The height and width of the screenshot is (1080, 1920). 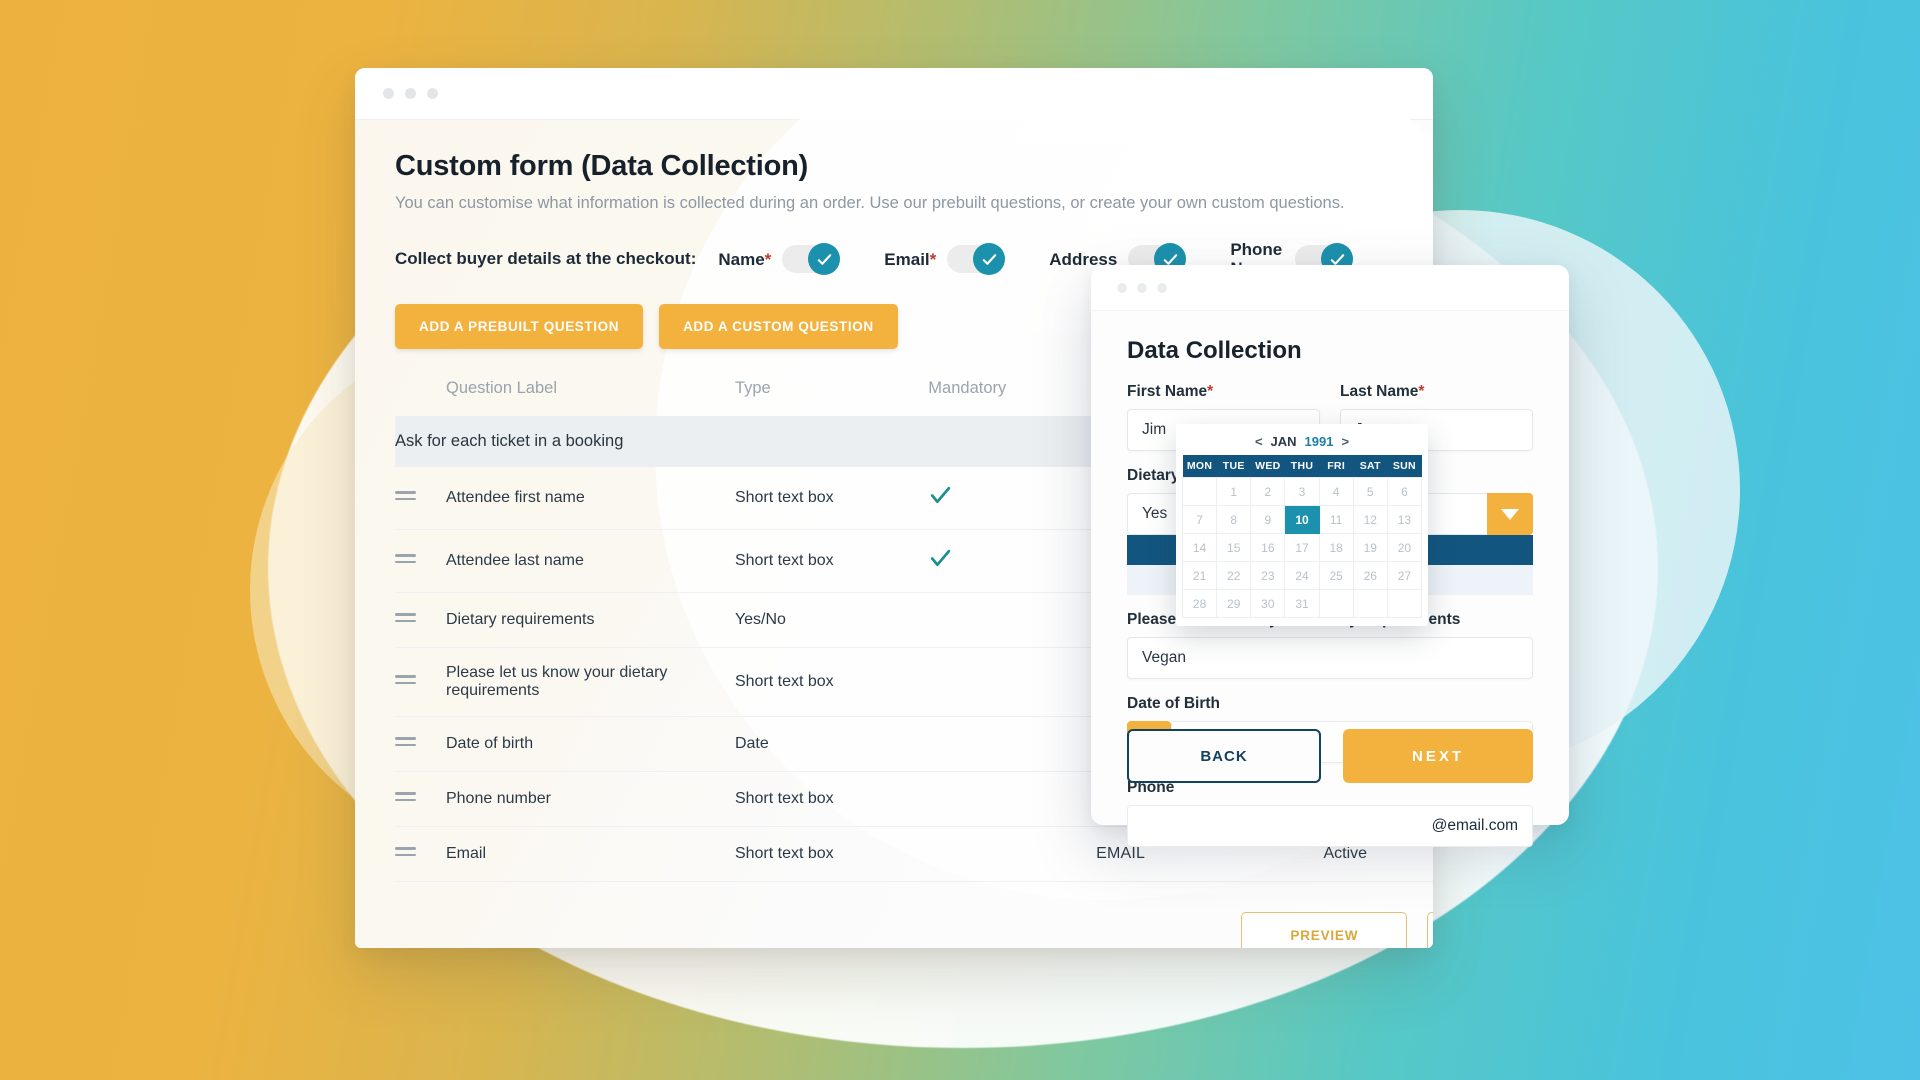 What do you see at coordinates (1302, 491) in the screenshot?
I see `calendar-day: 3` at bounding box center [1302, 491].